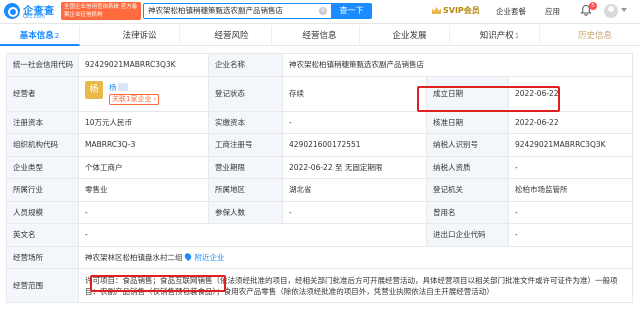 This screenshot has height=314, width=640. Describe the element at coordinates (42, 257) in the screenshot. I see `address-label: 经营场所` at that location.